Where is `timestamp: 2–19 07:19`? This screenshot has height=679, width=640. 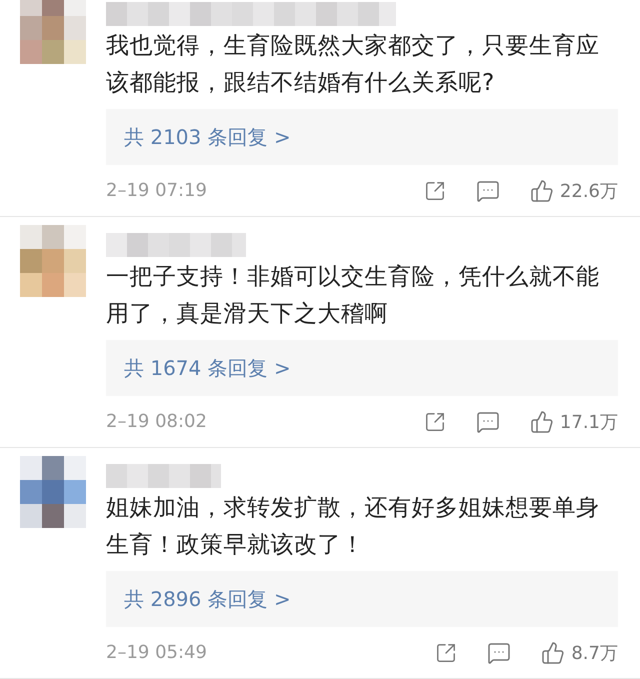 timestamp: 2–19 07:19 is located at coordinates (157, 190).